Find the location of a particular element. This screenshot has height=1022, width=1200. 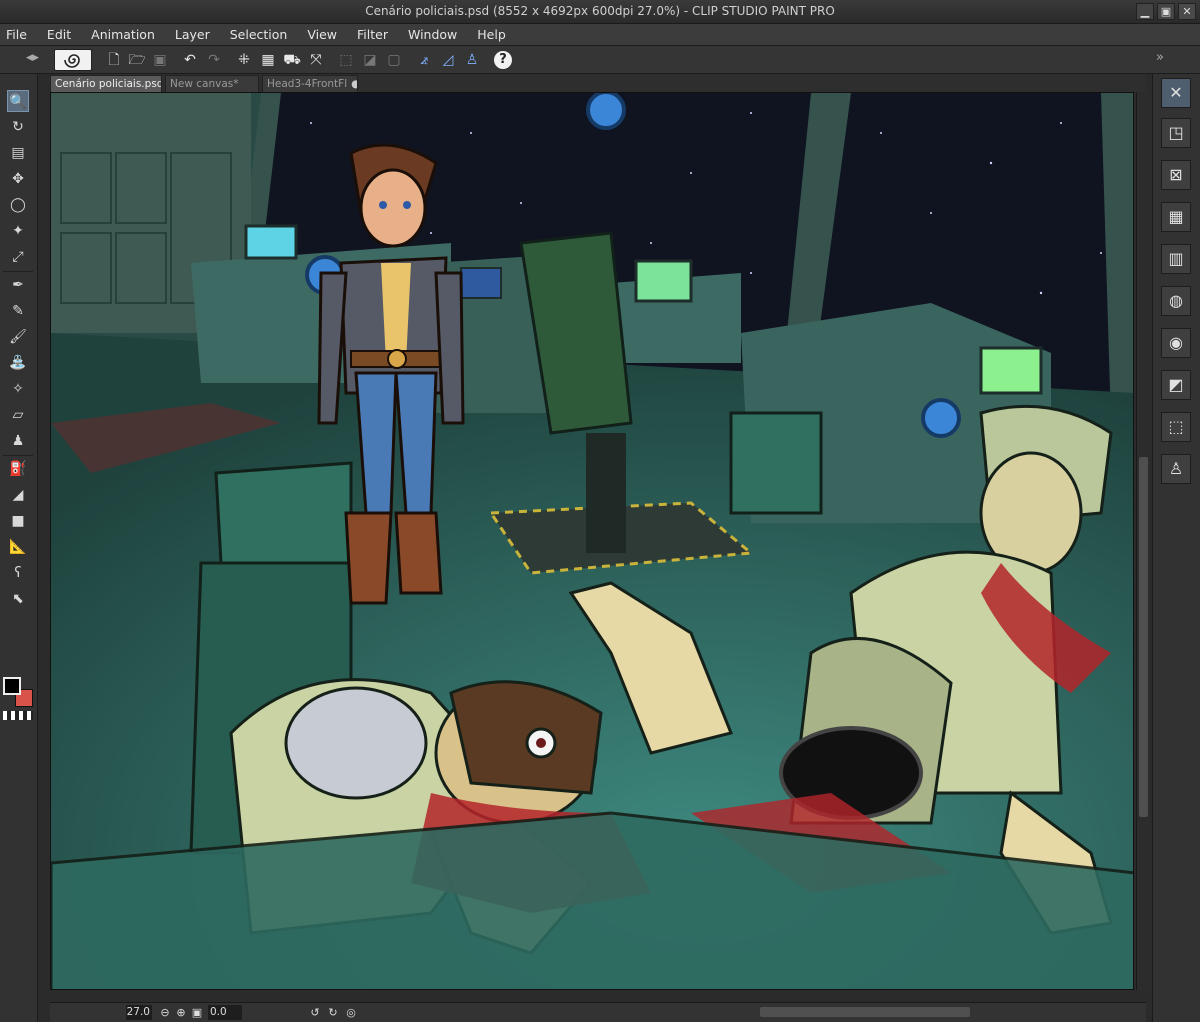

marker-top is located at coordinates (606, 111).